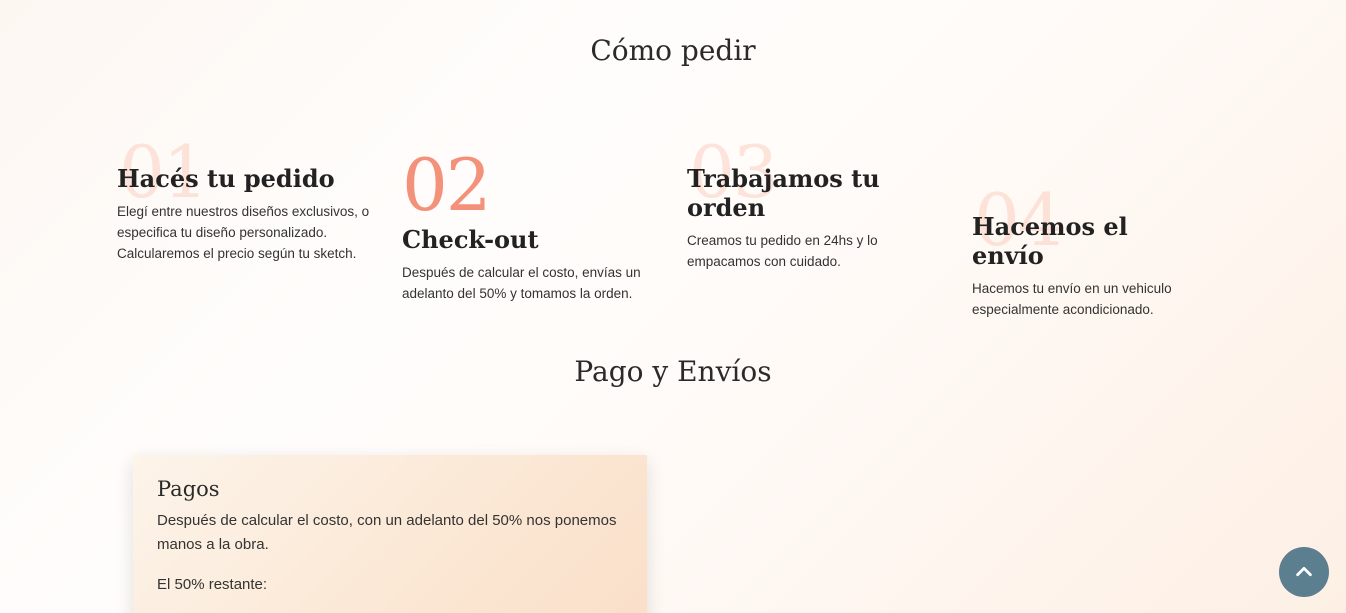 Image resolution: width=1346 pixels, height=613 pixels. What do you see at coordinates (188, 489) in the screenshot?
I see `payment-card-title: Pagos` at bounding box center [188, 489].